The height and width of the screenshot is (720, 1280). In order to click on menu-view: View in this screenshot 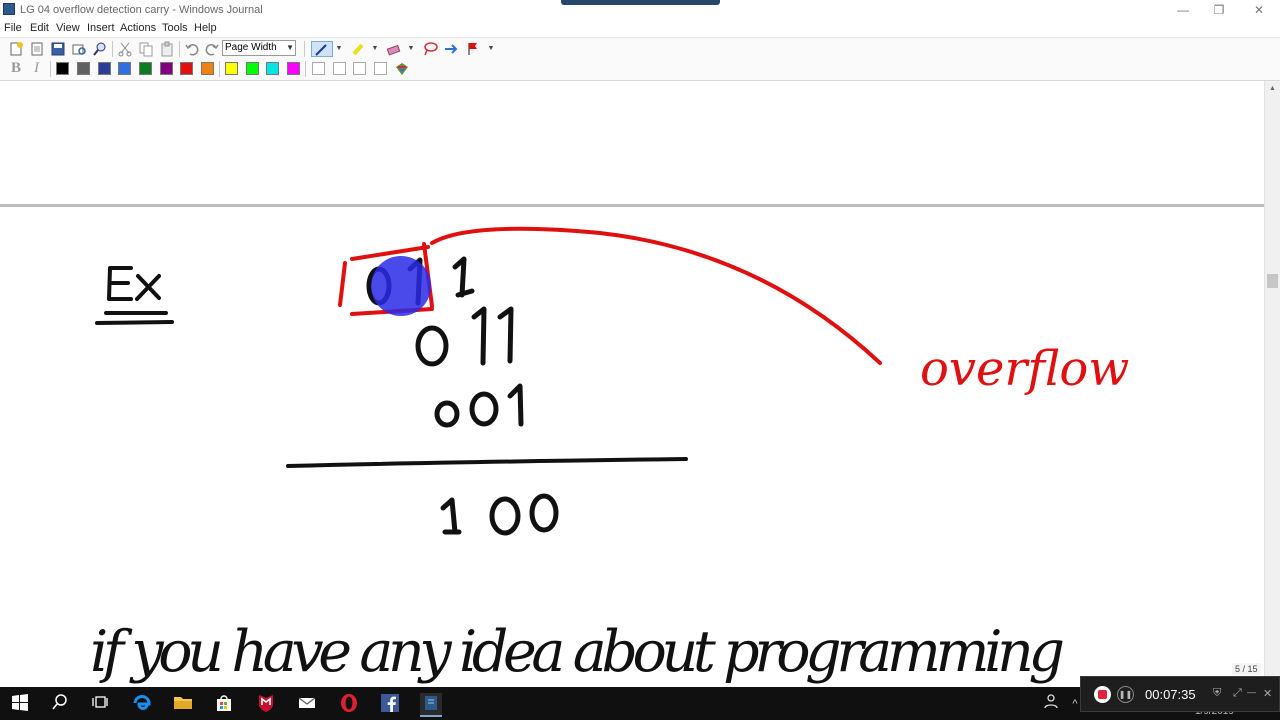, I will do `click(68, 28)`.